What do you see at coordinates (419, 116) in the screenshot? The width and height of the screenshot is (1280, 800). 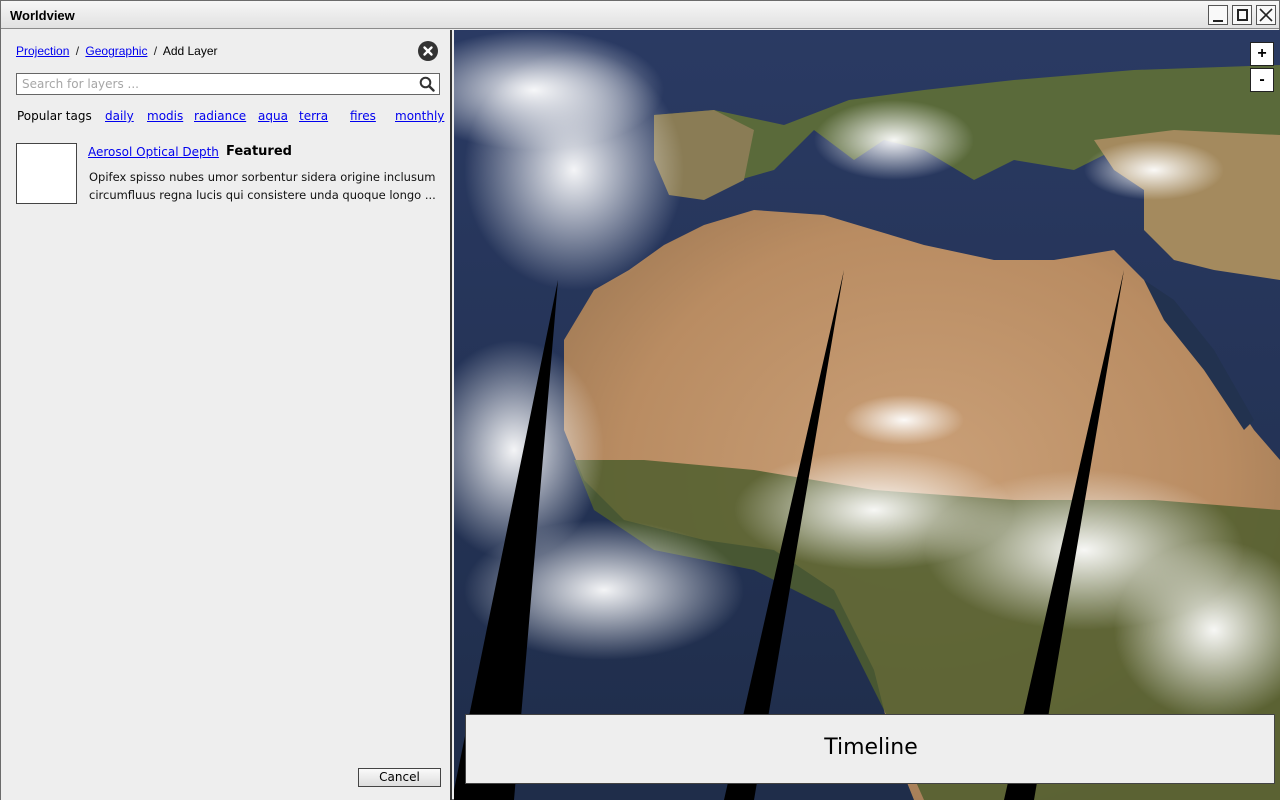 I see `tag-monthly: monthly` at bounding box center [419, 116].